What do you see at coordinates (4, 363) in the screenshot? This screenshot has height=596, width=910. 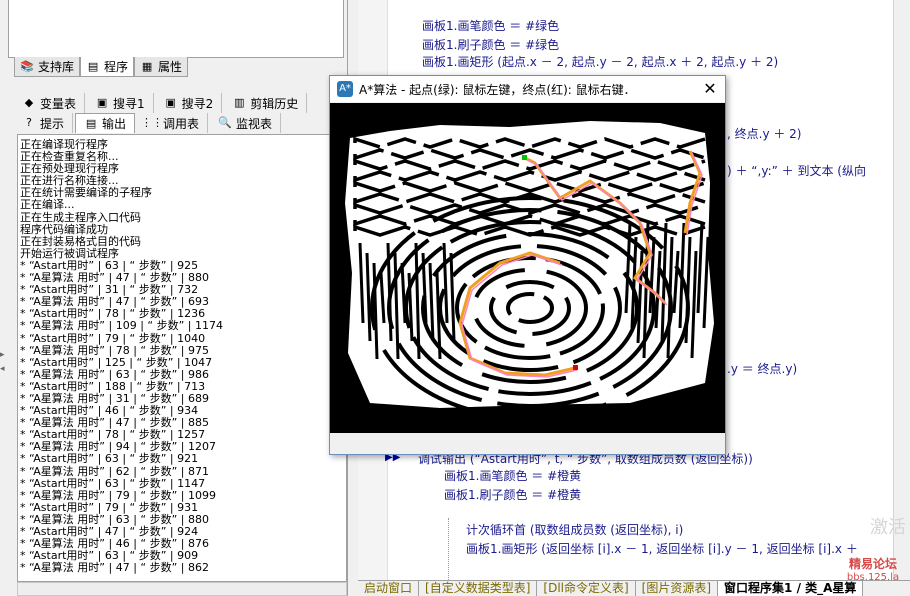 I see `splitter-handle: ▸ ◂` at bounding box center [4, 363].